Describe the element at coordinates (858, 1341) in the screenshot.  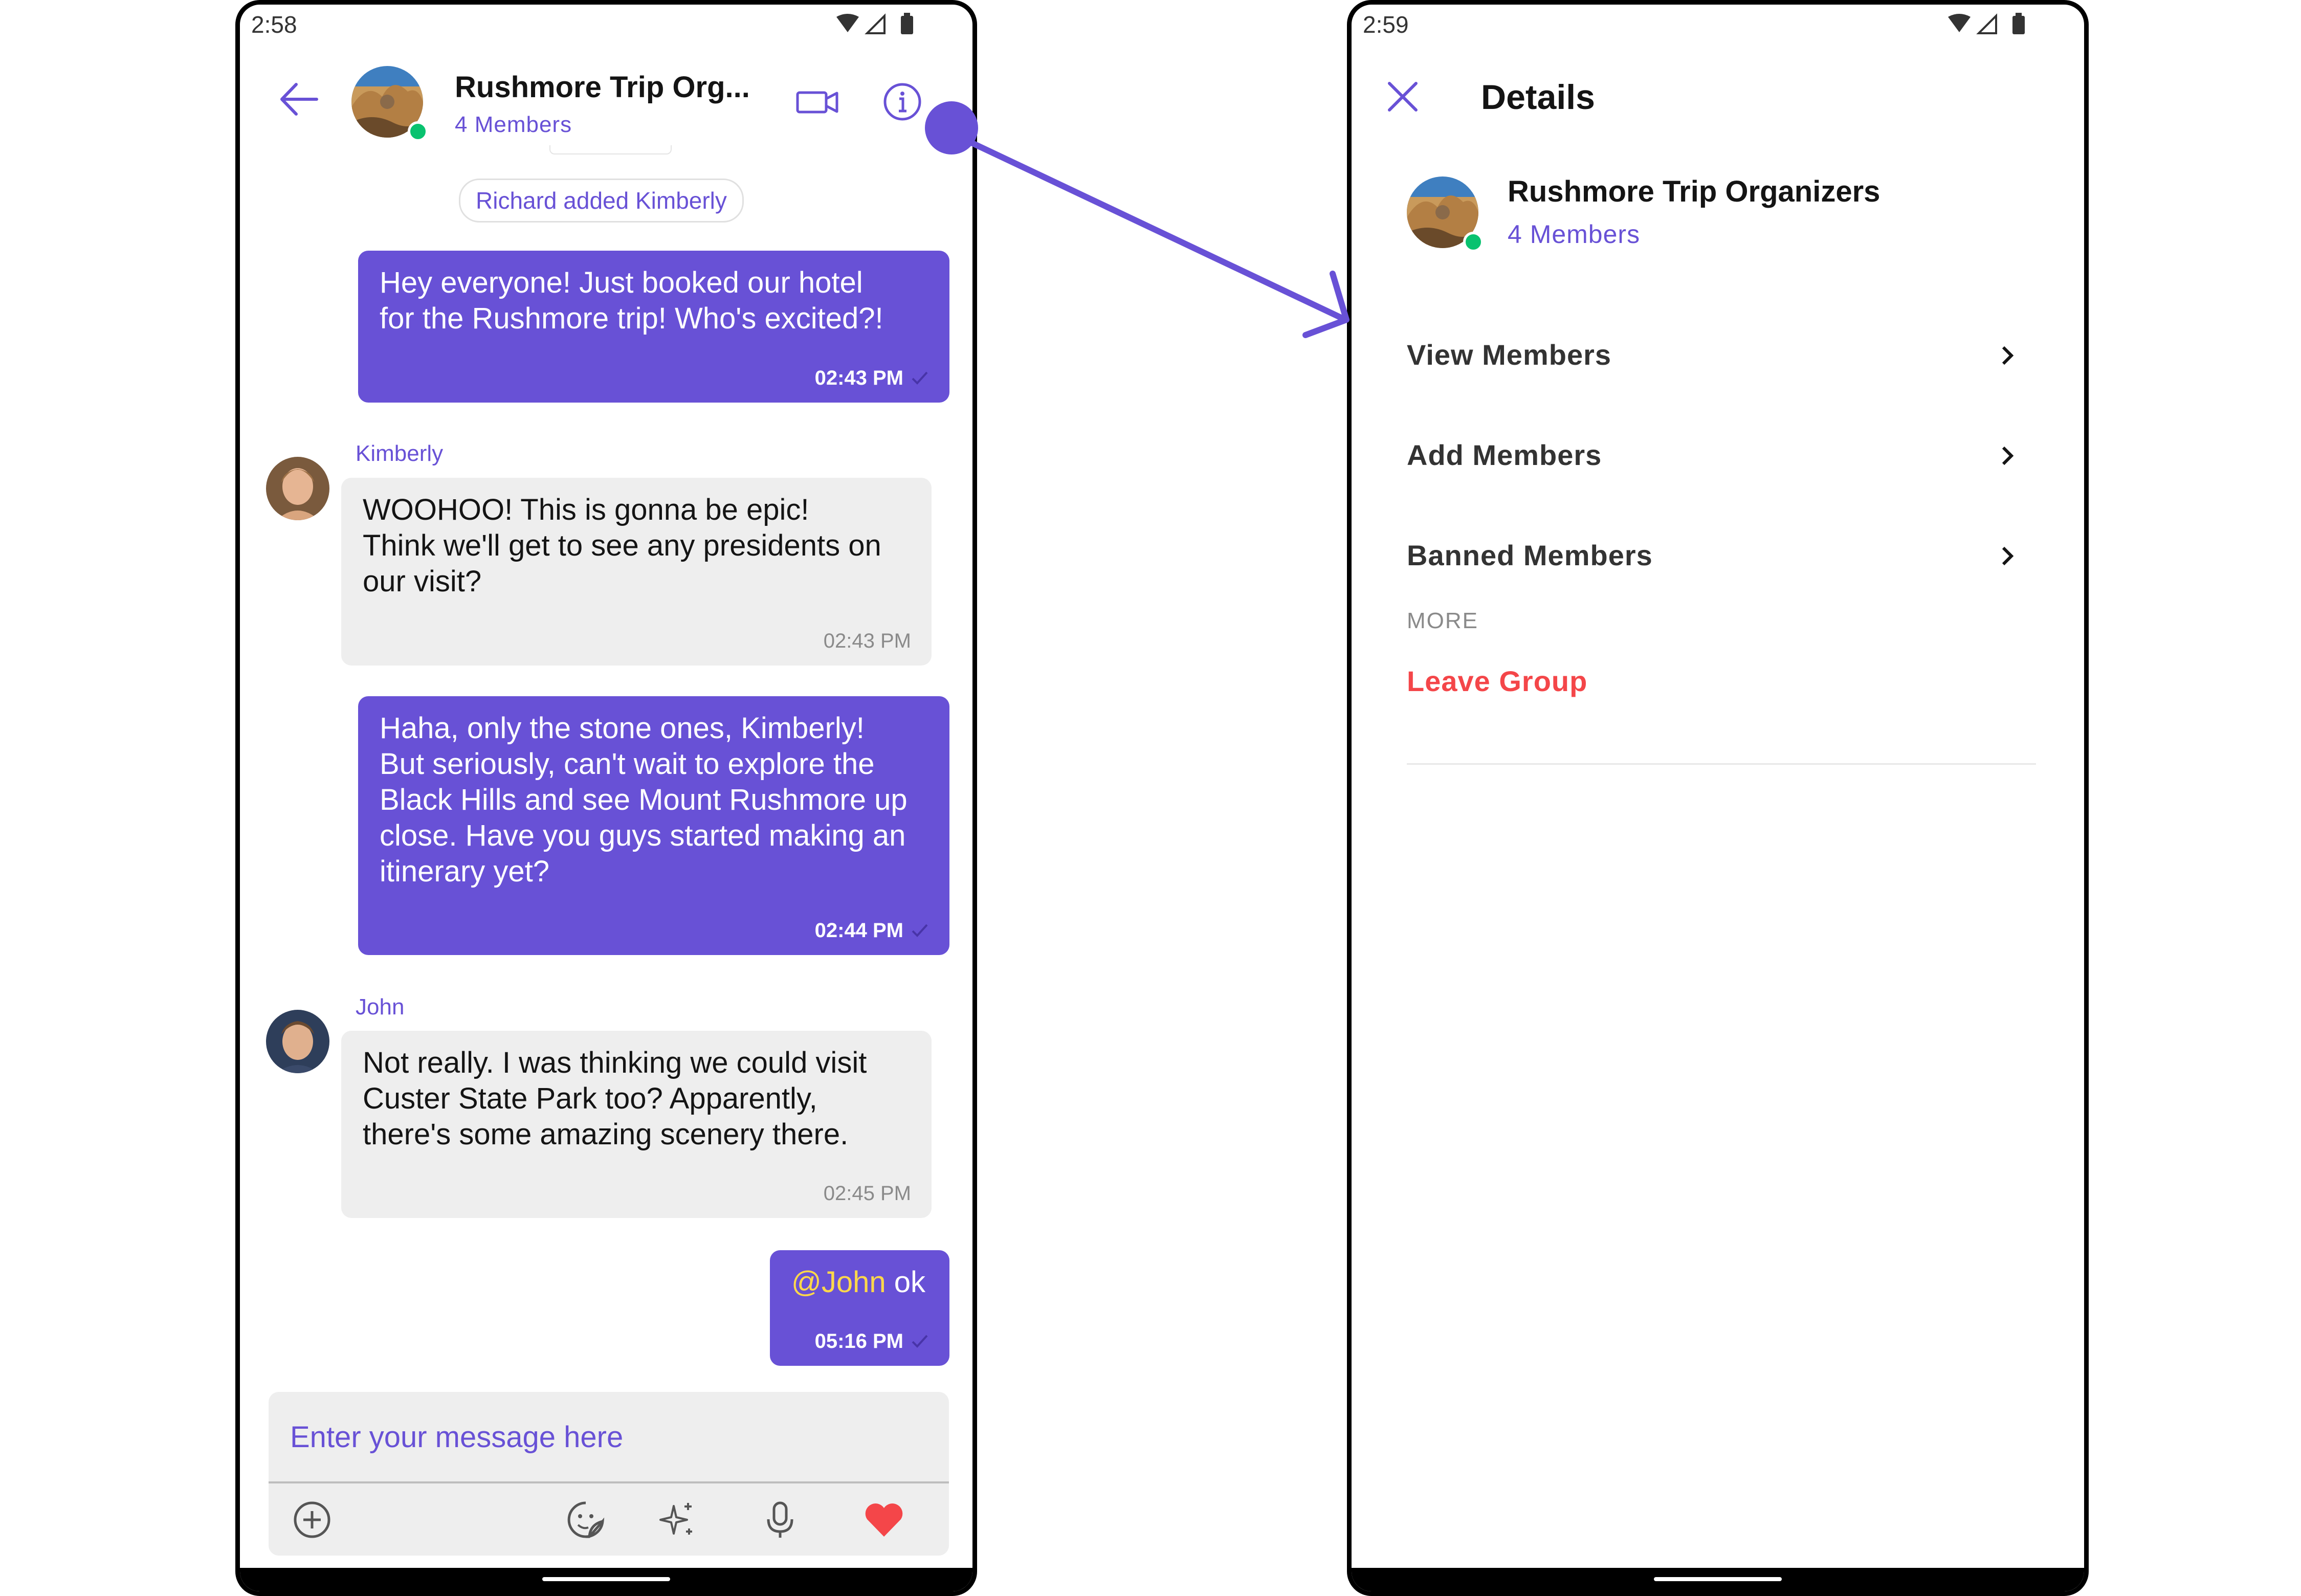
I see `message-time: 05:16 PM` at that location.